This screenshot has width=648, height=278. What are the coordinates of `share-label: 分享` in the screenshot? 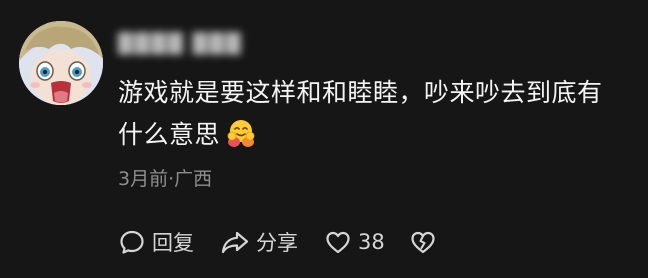 It's located at (277, 243).